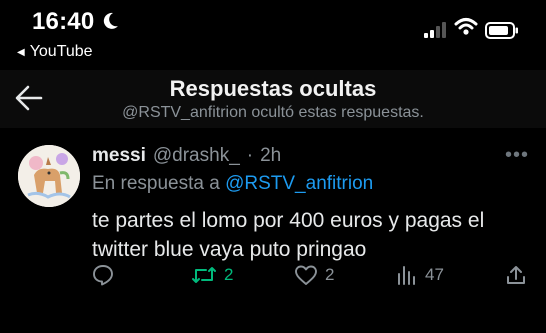 This screenshot has width=546, height=333. I want to click on reply-button, so click(106, 275).